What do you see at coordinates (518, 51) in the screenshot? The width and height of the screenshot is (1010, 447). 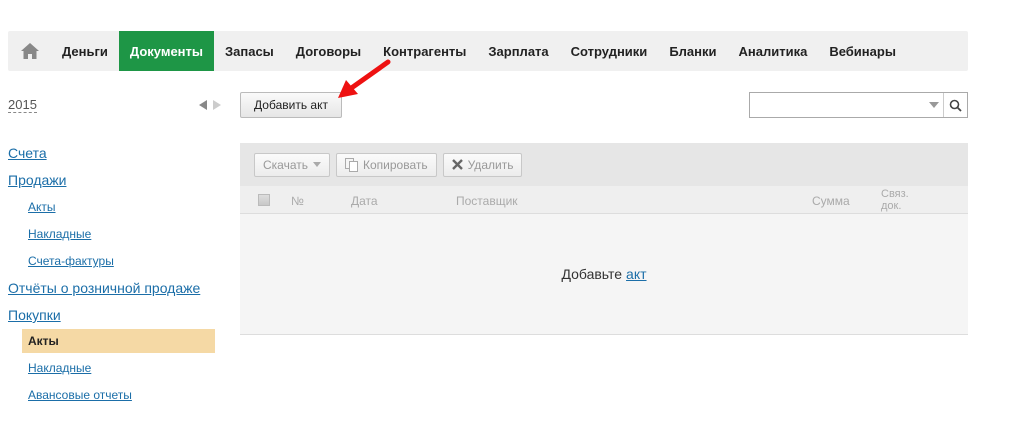 I see `nav-salary: Зарплата` at bounding box center [518, 51].